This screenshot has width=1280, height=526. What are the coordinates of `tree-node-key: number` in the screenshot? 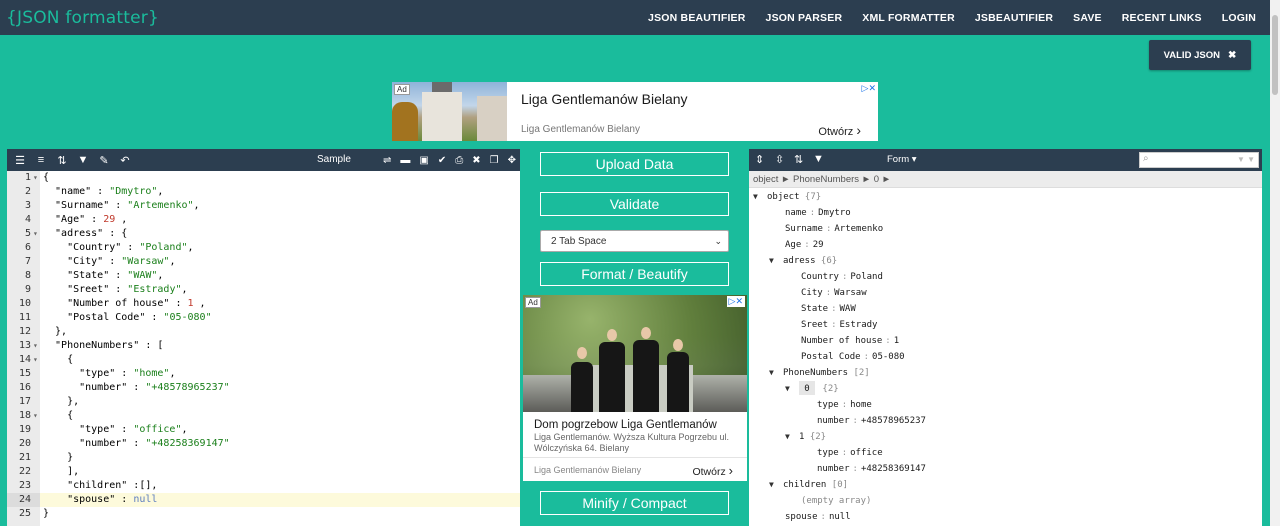 It's located at (833, 469).